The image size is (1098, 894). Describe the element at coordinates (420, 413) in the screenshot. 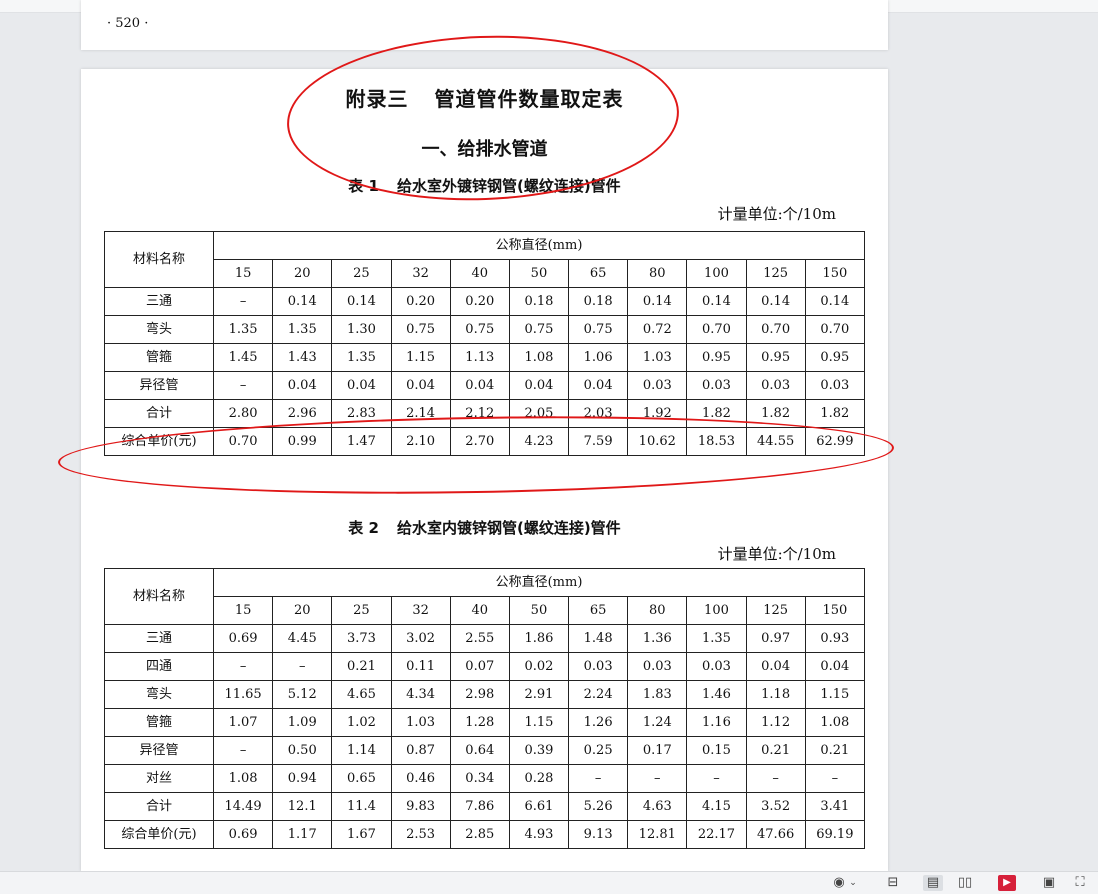

I see `value-cell: 2.14` at that location.